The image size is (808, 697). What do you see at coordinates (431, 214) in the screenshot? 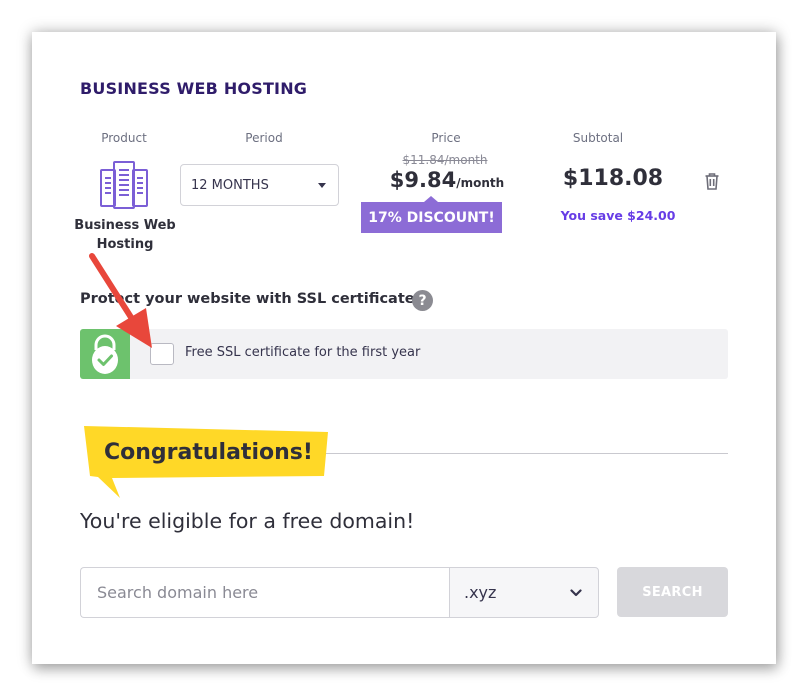
I see `discount-badge: 17% DISCOUNT!` at bounding box center [431, 214].